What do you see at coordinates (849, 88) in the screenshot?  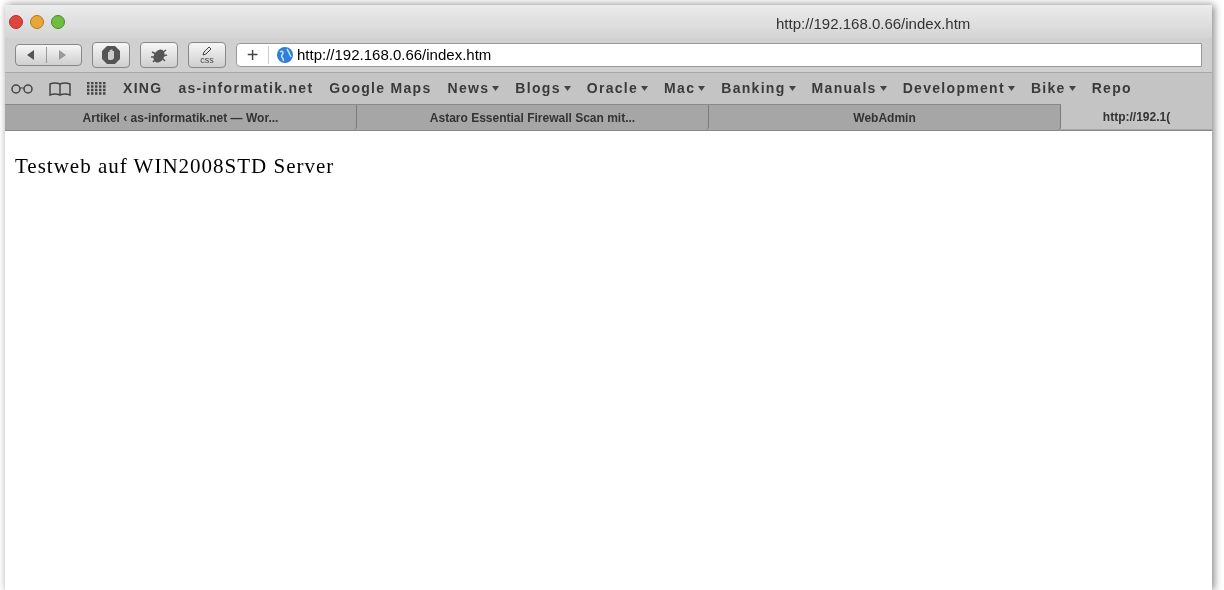 I see `bookmark-menu: Manuals` at bounding box center [849, 88].